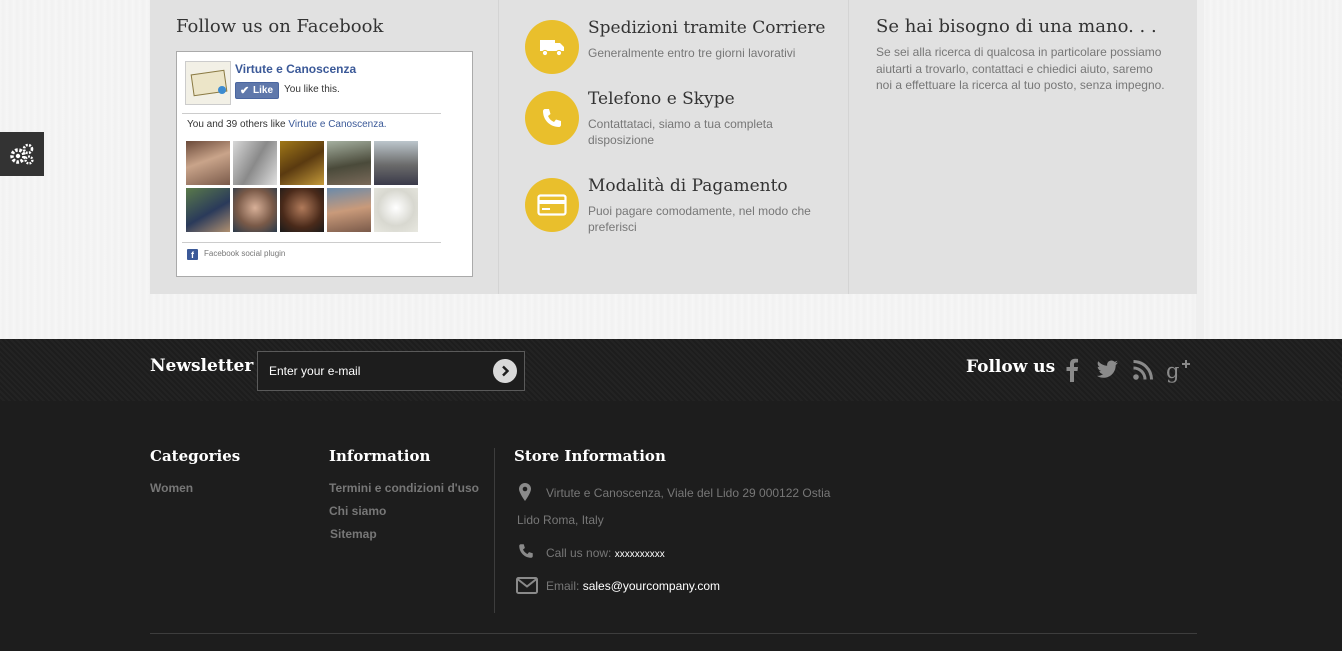 The width and height of the screenshot is (1342, 651). I want to click on newsletter-submit-button, so click(505, 371).